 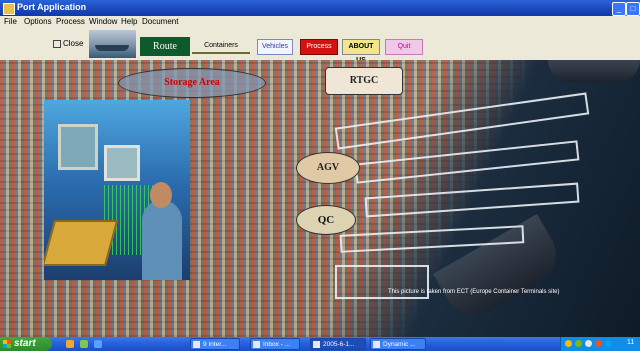 What do you see at coordinates (129, 21) in the screenshot?
I see `menu-help: Help` at bounding box center [129, 21].